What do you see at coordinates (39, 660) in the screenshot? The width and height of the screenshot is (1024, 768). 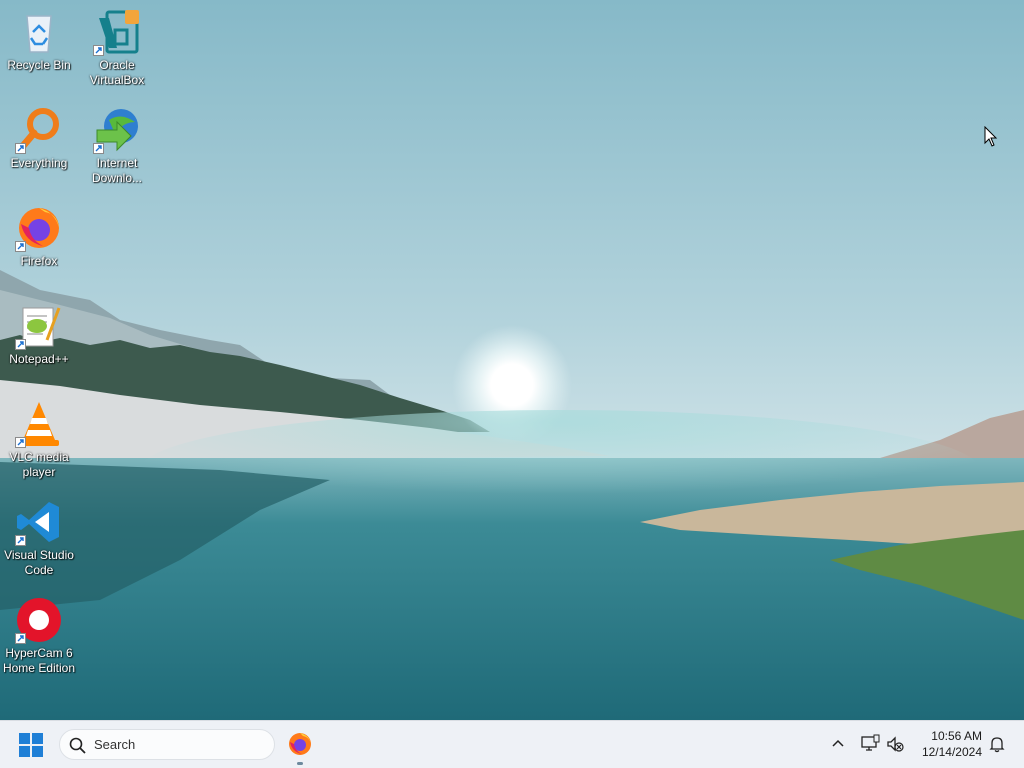 I see `desktop-icon-label: HyperCam 6 Home Edition` at bounding box center [39, 660].